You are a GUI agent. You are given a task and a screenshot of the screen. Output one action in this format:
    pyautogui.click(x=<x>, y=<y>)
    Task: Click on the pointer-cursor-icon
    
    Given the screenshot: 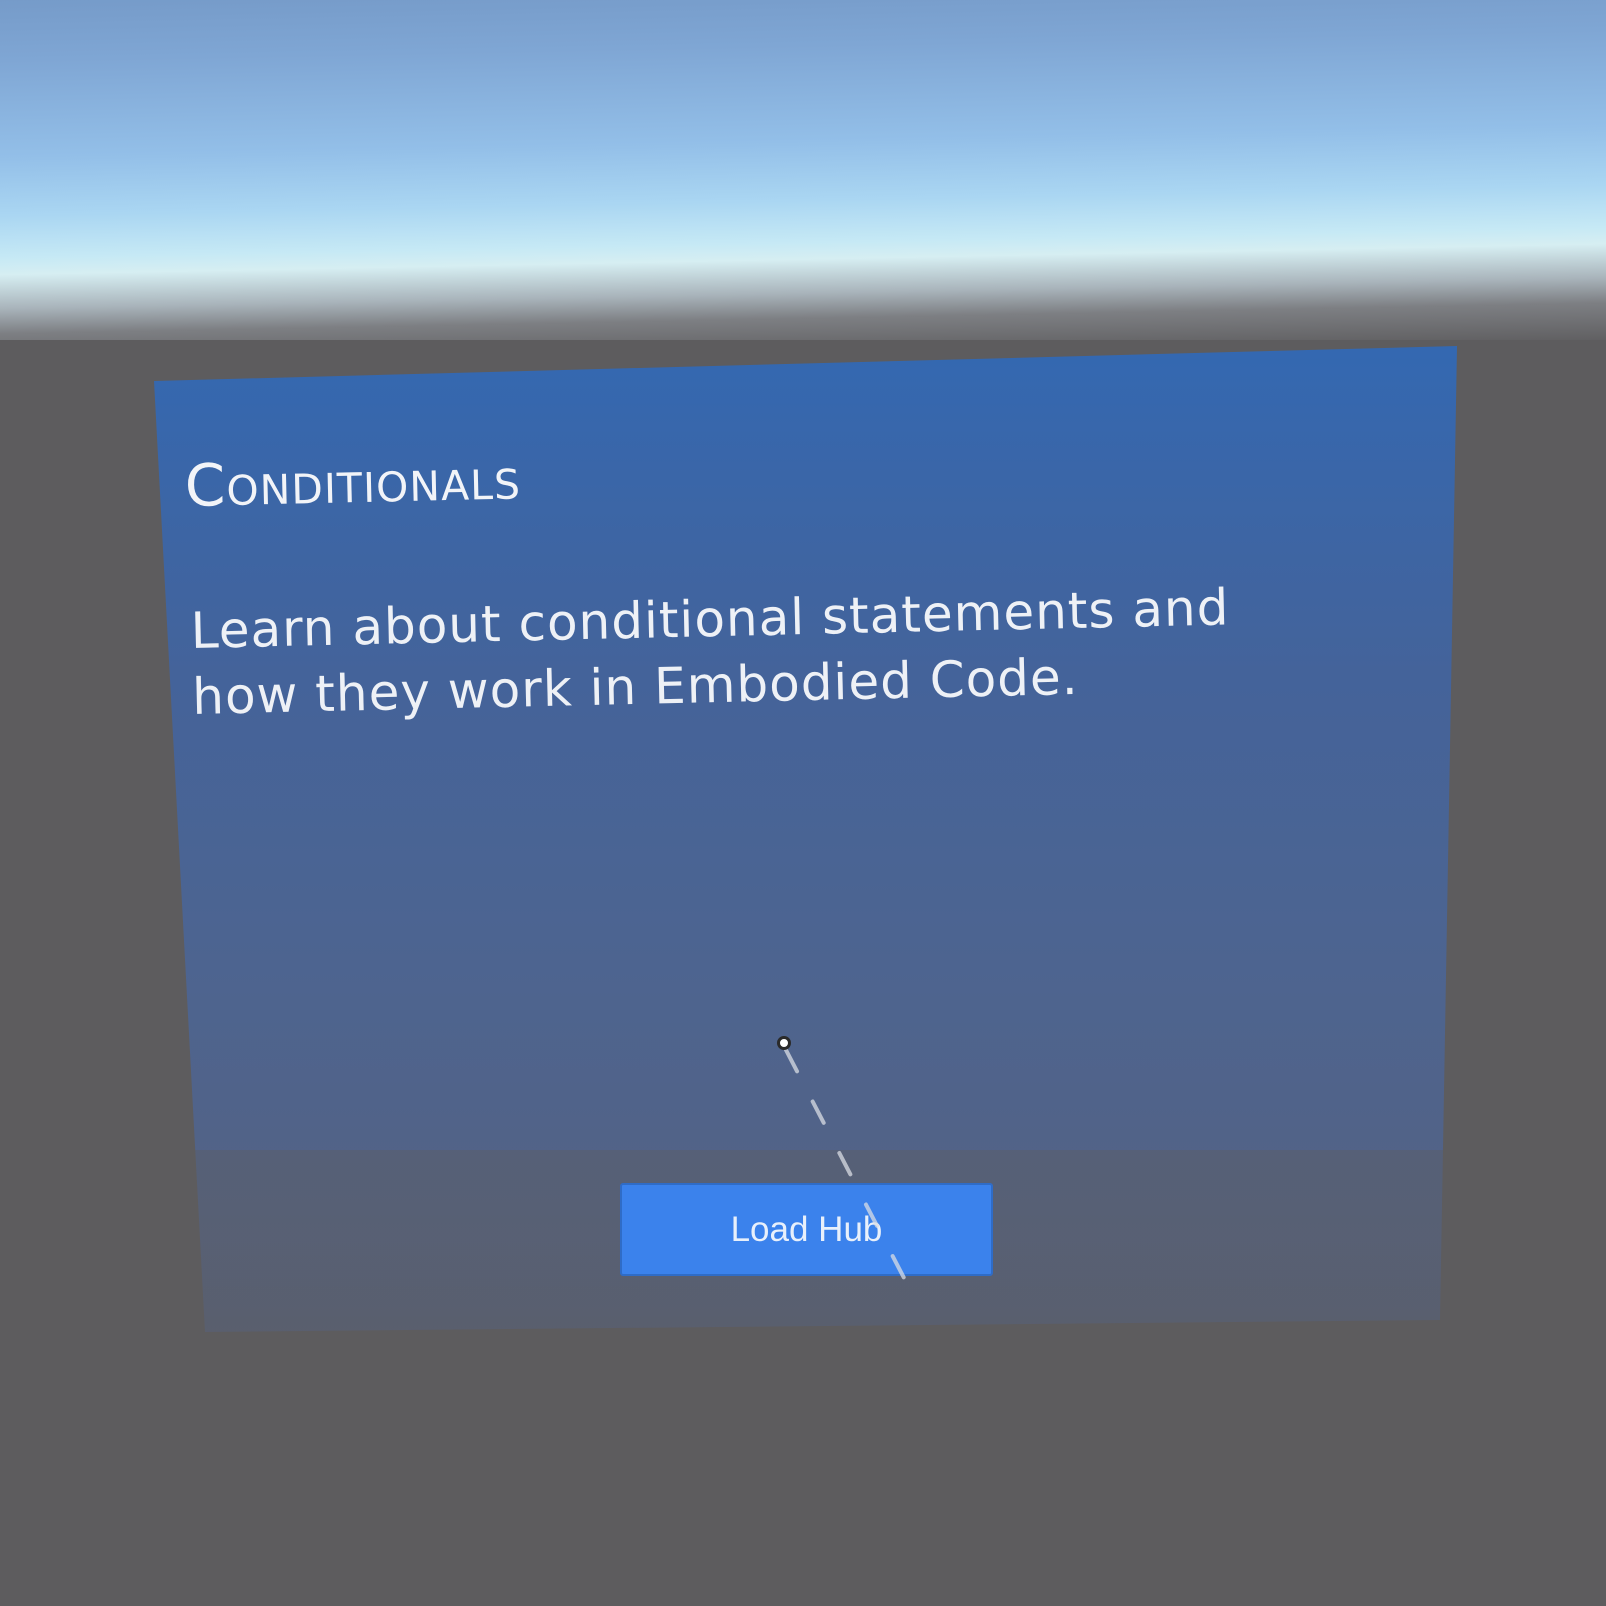 What is the action you would take?
    pyautogui.click(x=784, y=1043)
    